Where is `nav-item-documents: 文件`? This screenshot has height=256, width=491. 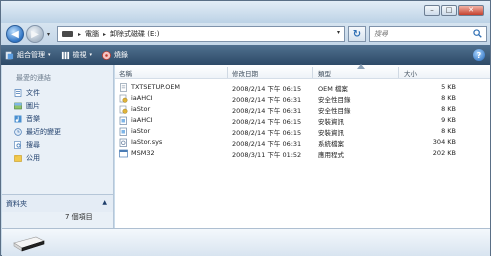
nav-item-documents: 文件 is located at coordinates (27, 93).